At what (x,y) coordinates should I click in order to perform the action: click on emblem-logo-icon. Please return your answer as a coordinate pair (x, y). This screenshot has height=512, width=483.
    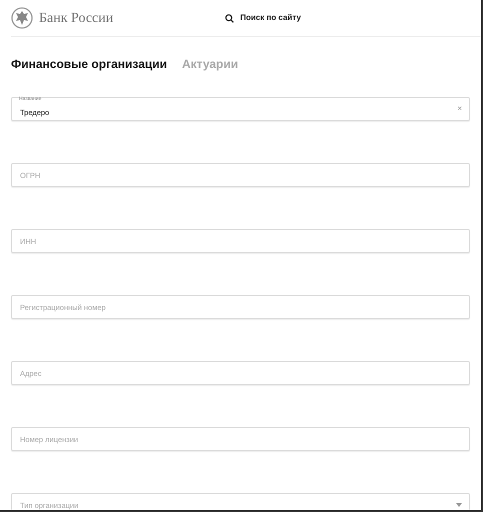
    Looking at the image, I should click on (22, 18).